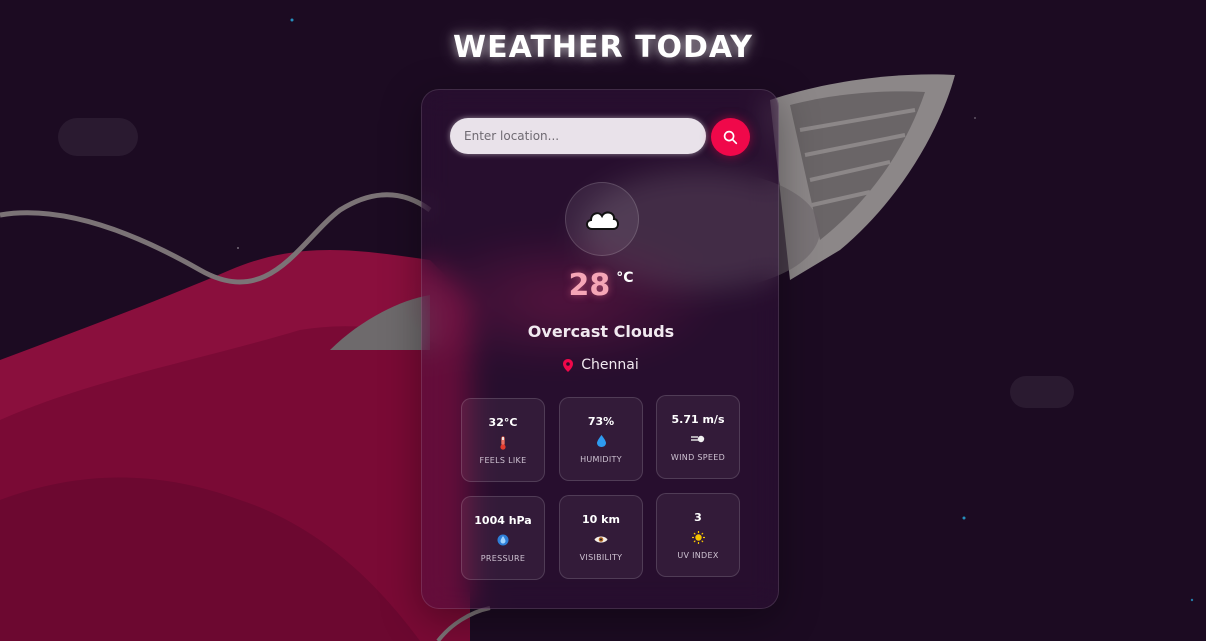 This screenshot has width=1206, height=641. I want to click on cloud-icon, so click(602, 220).